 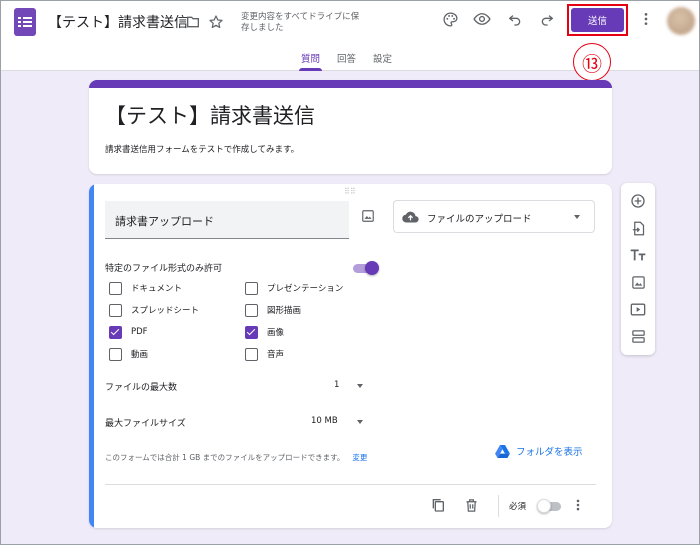 What do you see at coordinates (236, 457) in the screenshot?
I see `upload-limit-note: このフォームでは合計 1 GB までのファイルをアップロードできます。 変更` at bounding box center [236, 457].